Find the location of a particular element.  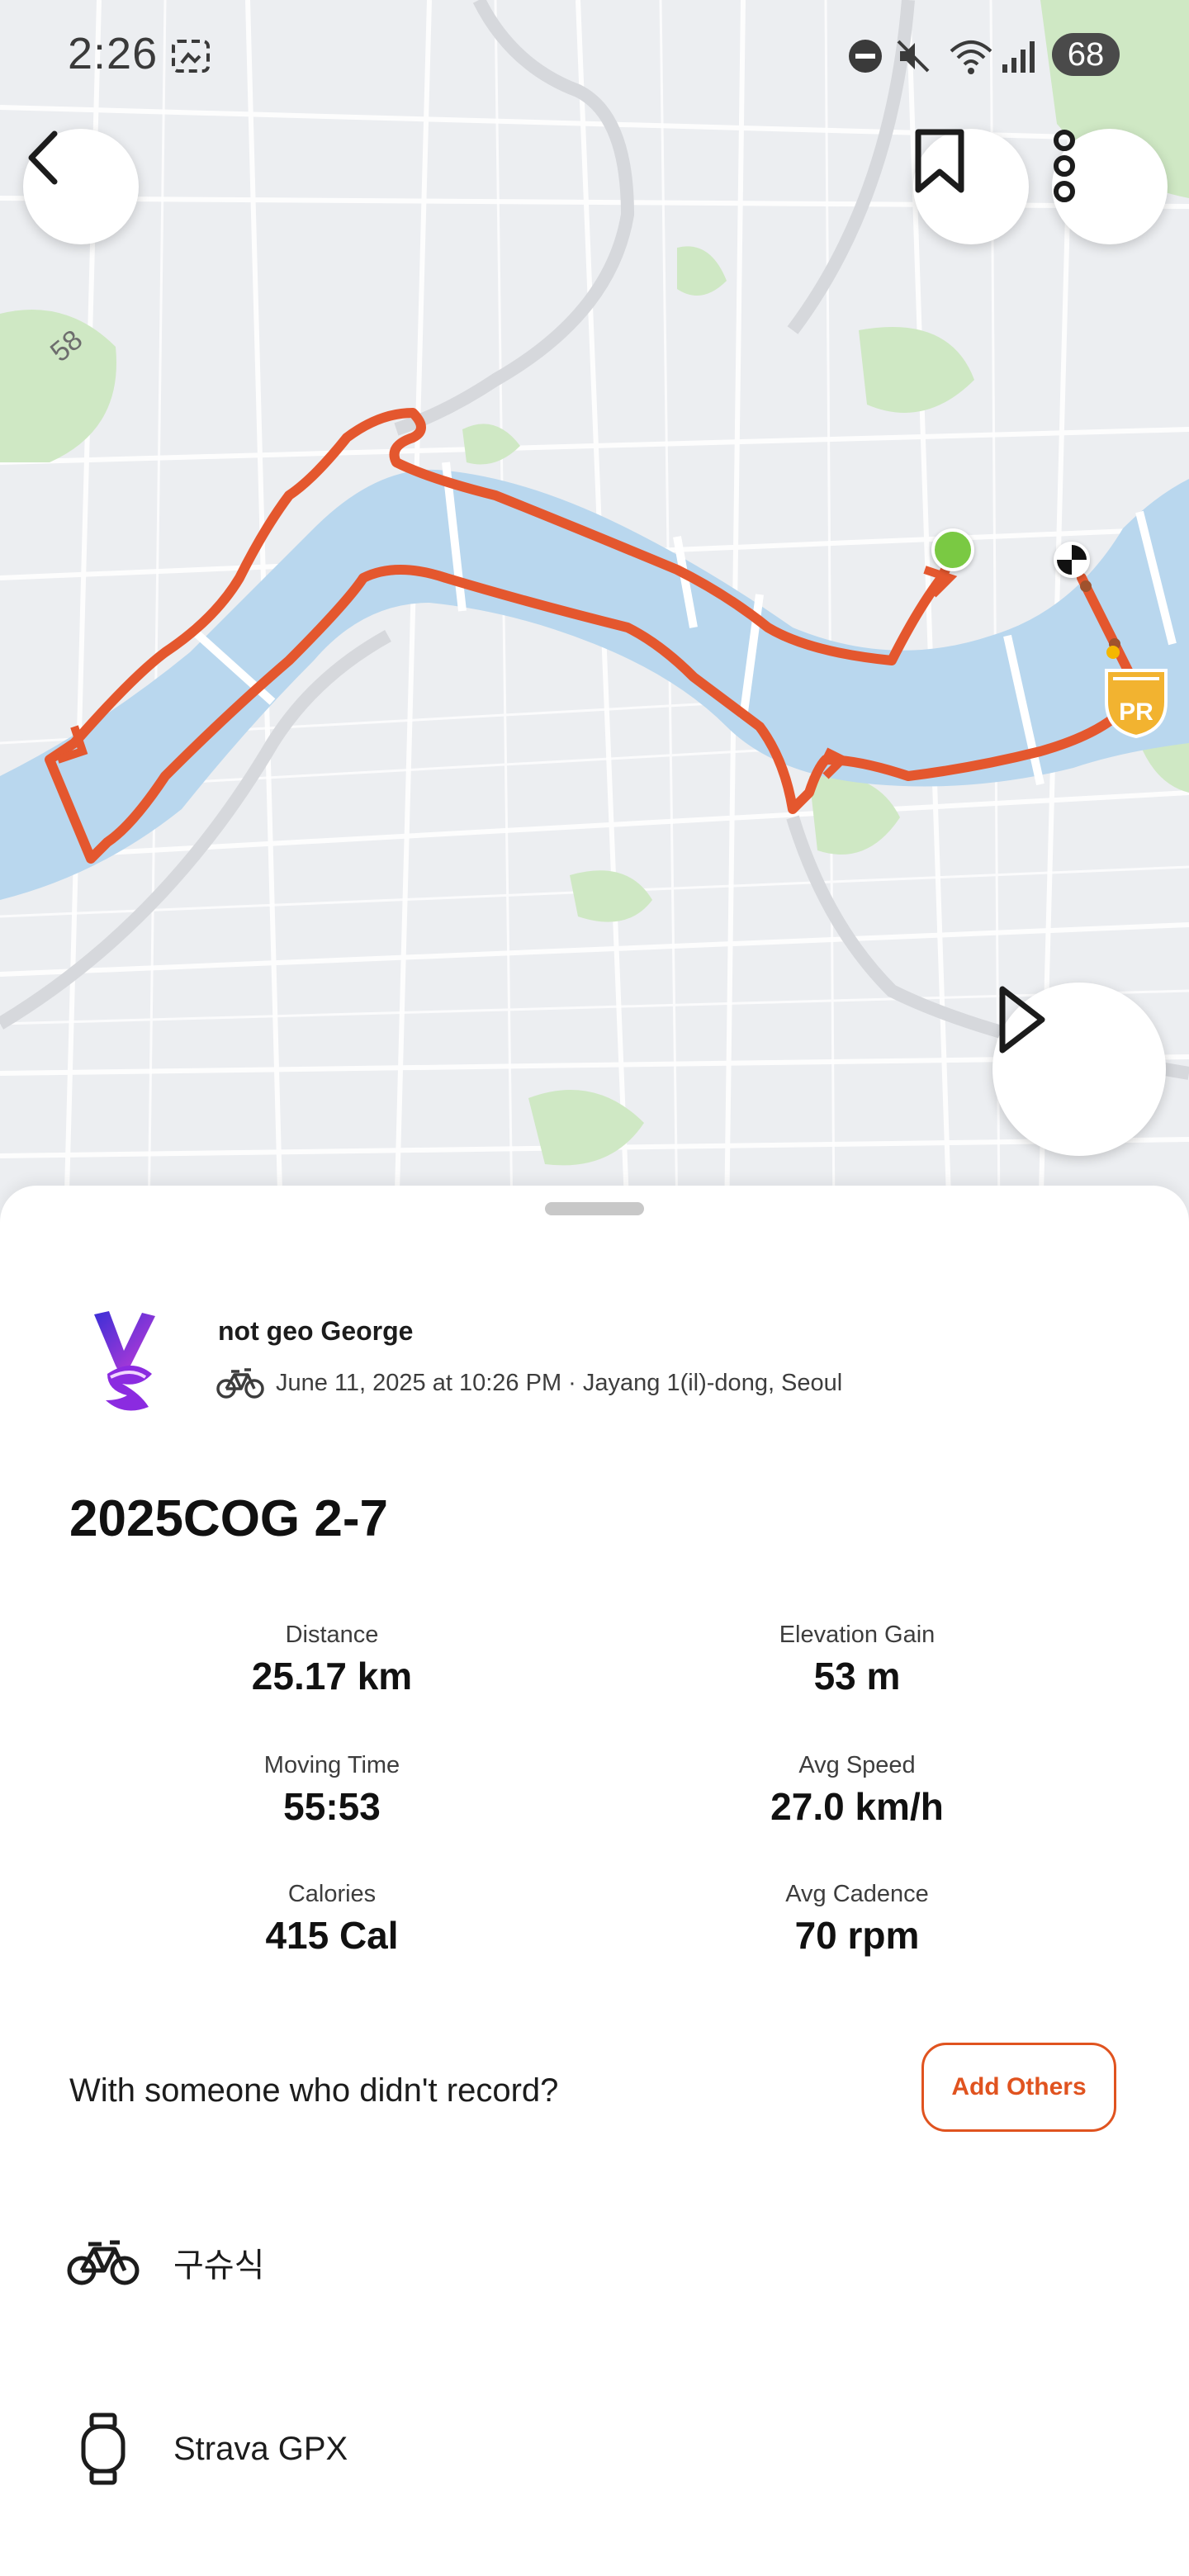

stat-value: 70 rpm is located at coordinates (857, 1935).